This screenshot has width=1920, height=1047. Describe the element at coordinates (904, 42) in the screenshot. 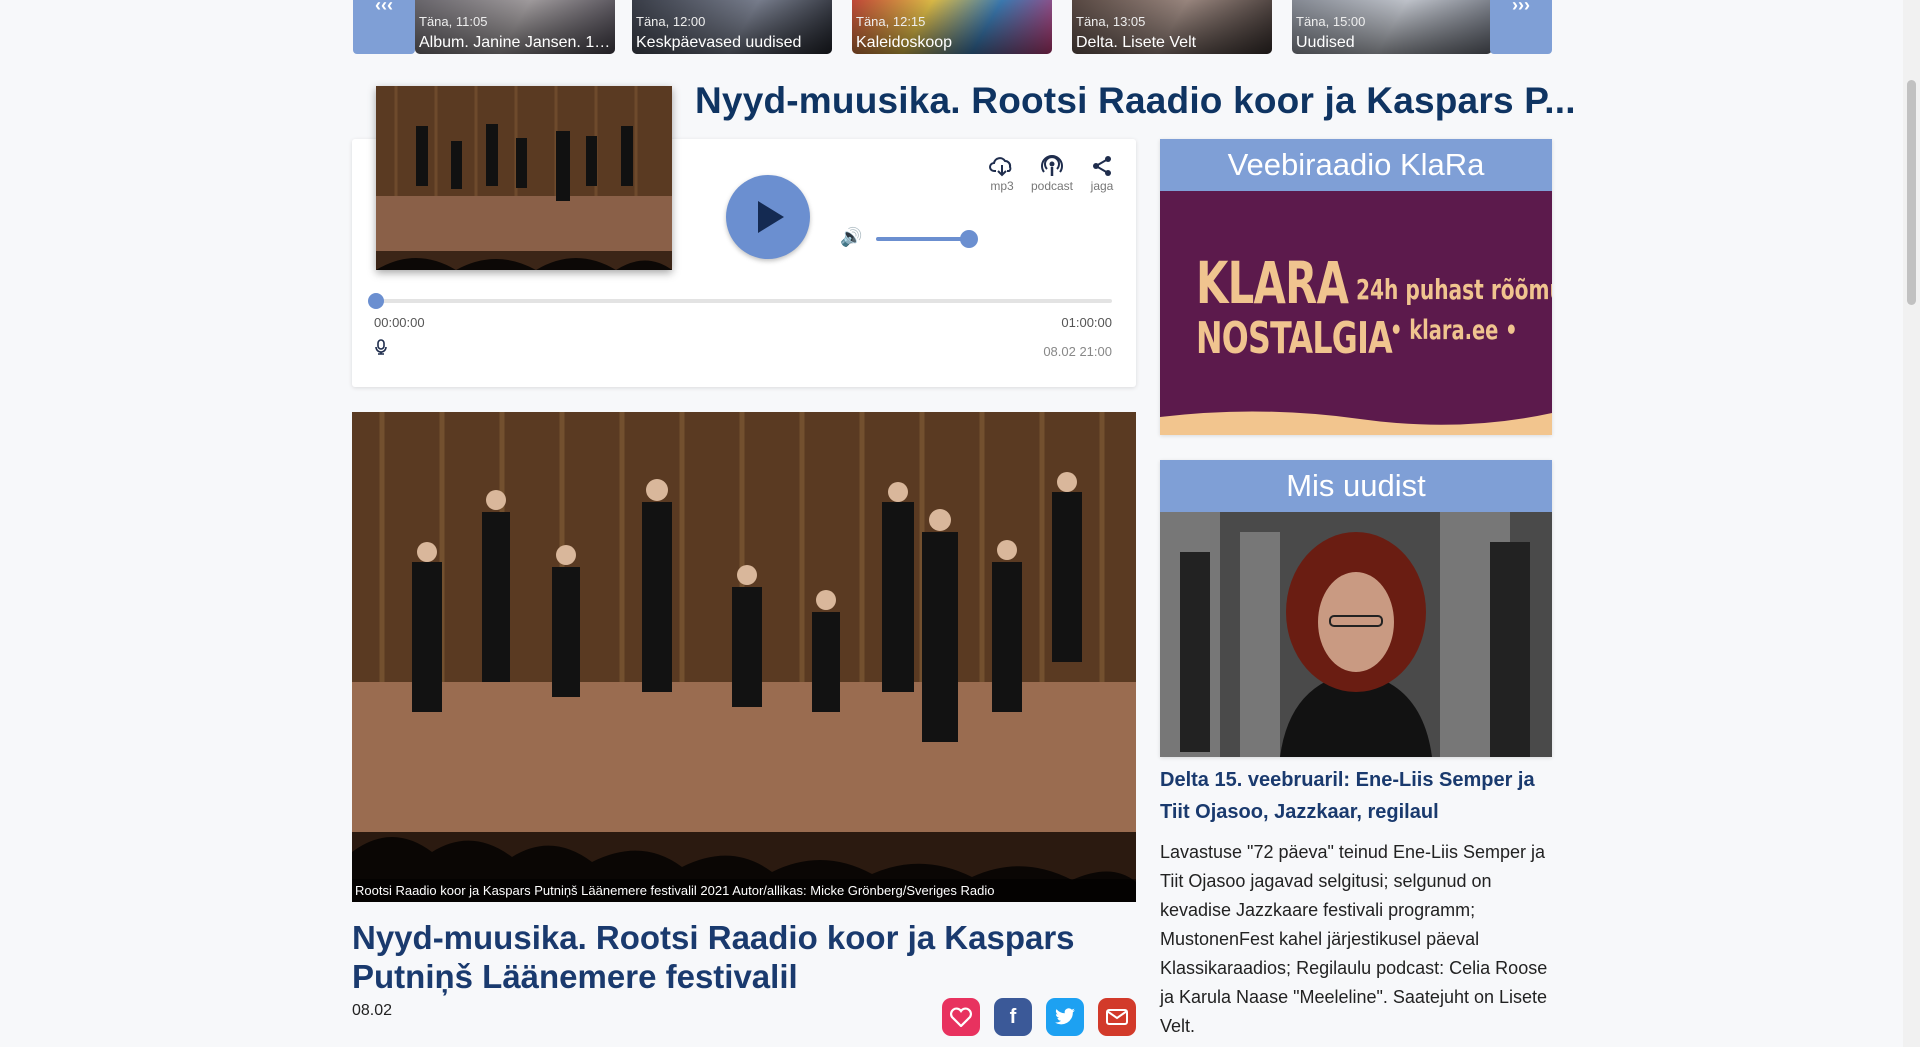

I see `carousel-item-title: Kaleidoskoop` at that location.